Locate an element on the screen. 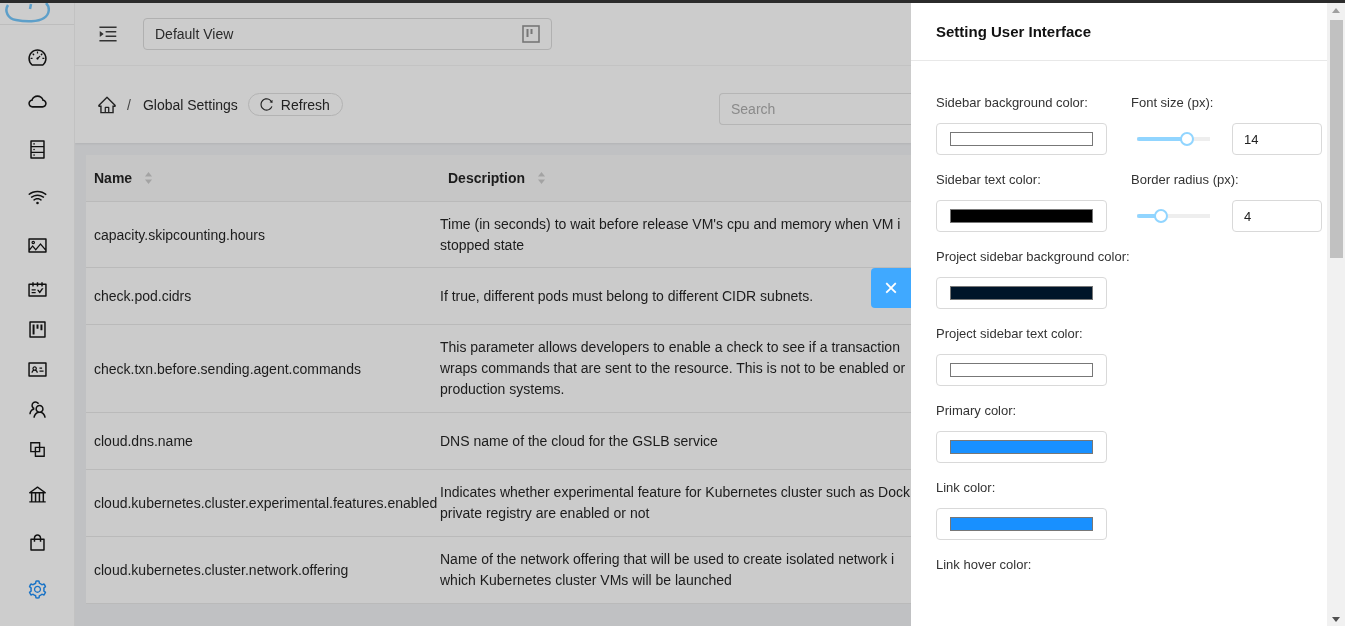  search-field: Search is located at coordinates (815, 108).